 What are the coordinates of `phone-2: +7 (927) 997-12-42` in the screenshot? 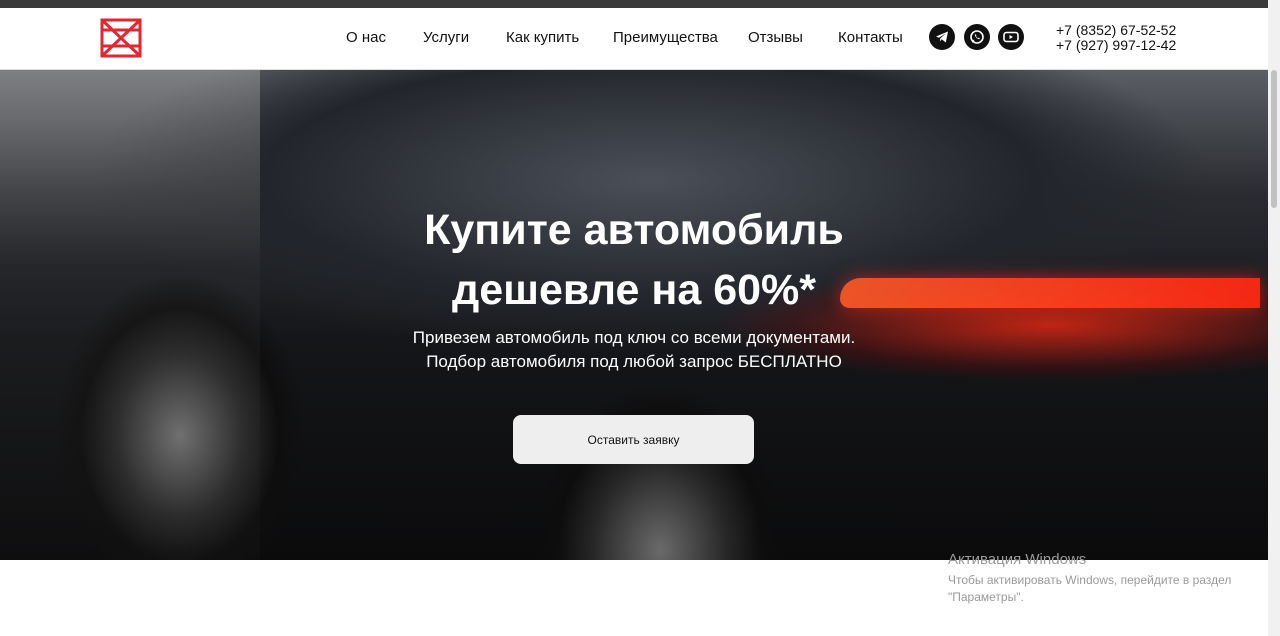 It's located at (1116, 45).